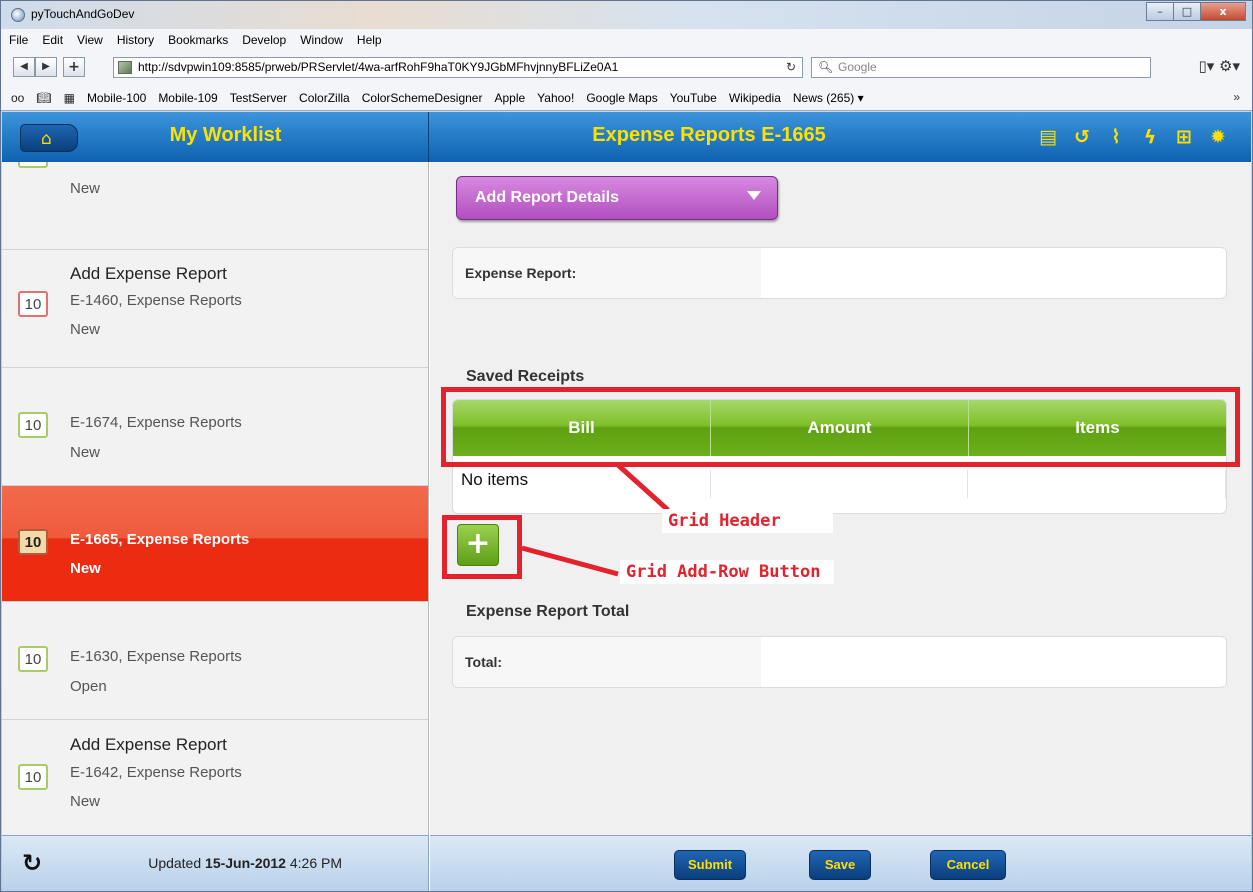 The width and height of the screenshot is (1253, 892). I want to click on add-row-annotation: Grid Add-Row Button, so click(727, 572).